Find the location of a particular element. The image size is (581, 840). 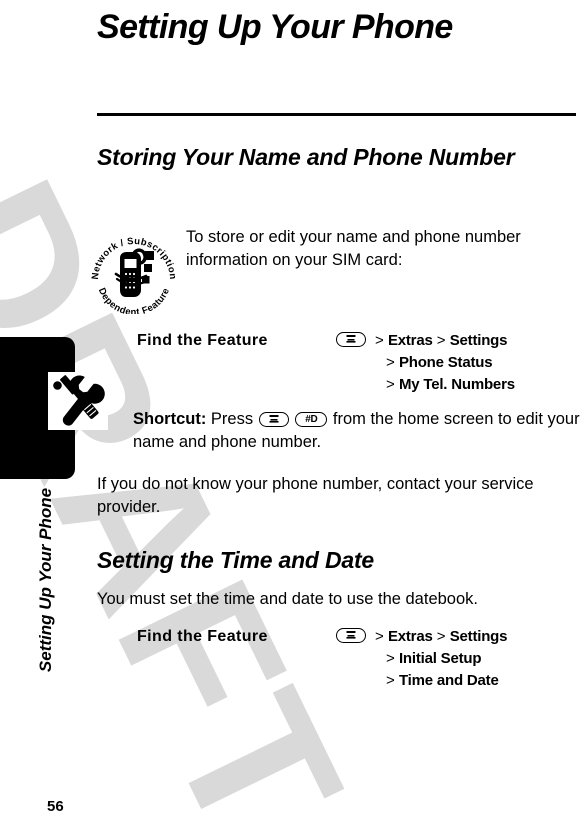

shortcut-text-before: Press is located at coordinates (232, 419).